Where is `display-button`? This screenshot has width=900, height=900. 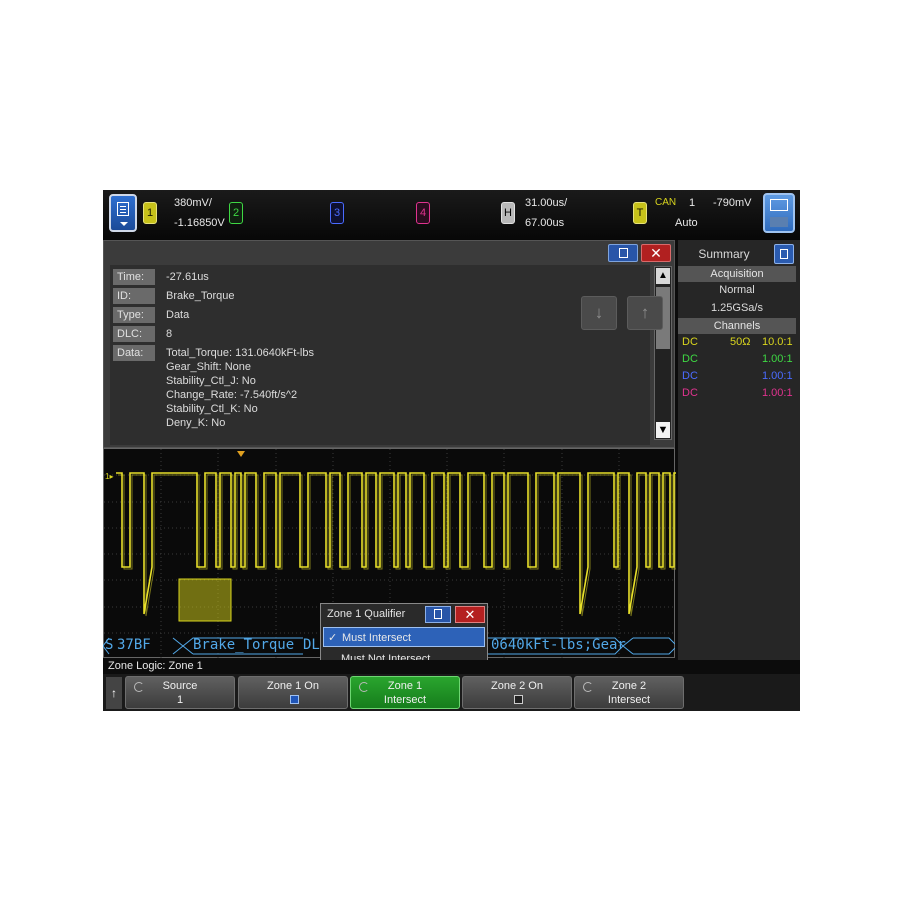 display-button is located at coordinates (779, 213).